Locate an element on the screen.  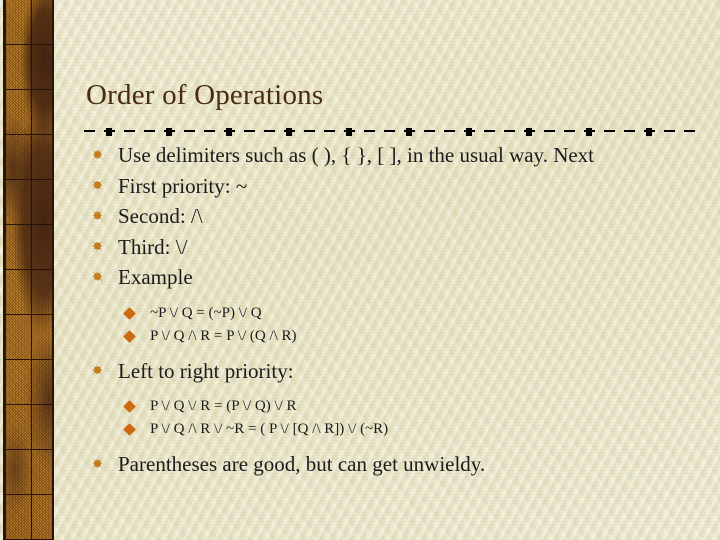
sub-bullet-text: ~P \/ Q = (~P) \/ Q is located at coordinates (206, 312).